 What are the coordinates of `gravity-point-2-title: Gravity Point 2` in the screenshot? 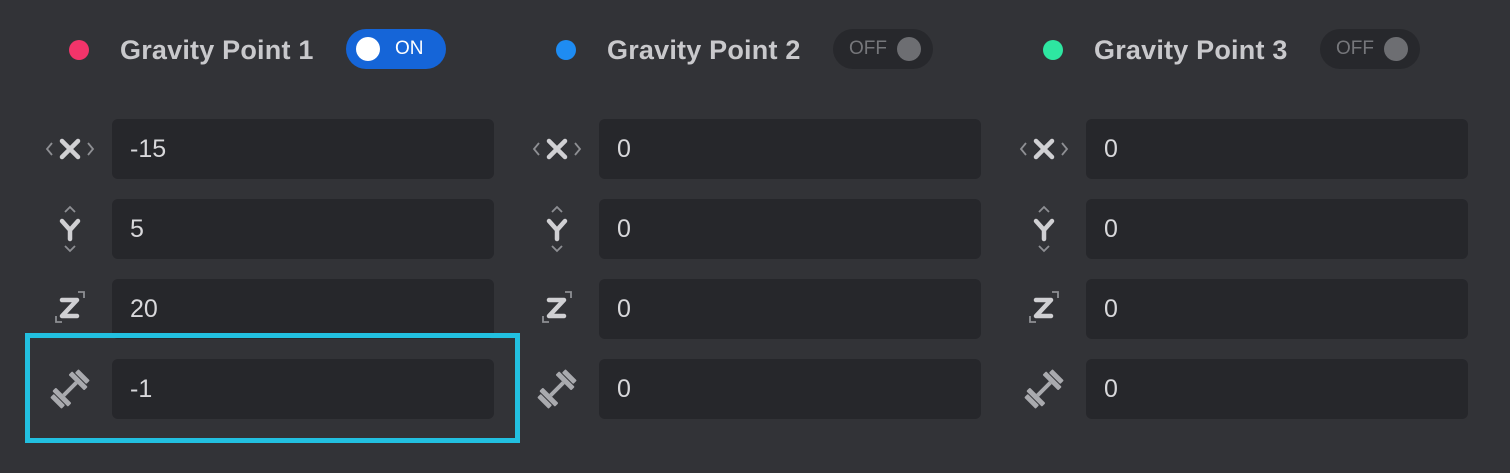 It's located at (704, 50).